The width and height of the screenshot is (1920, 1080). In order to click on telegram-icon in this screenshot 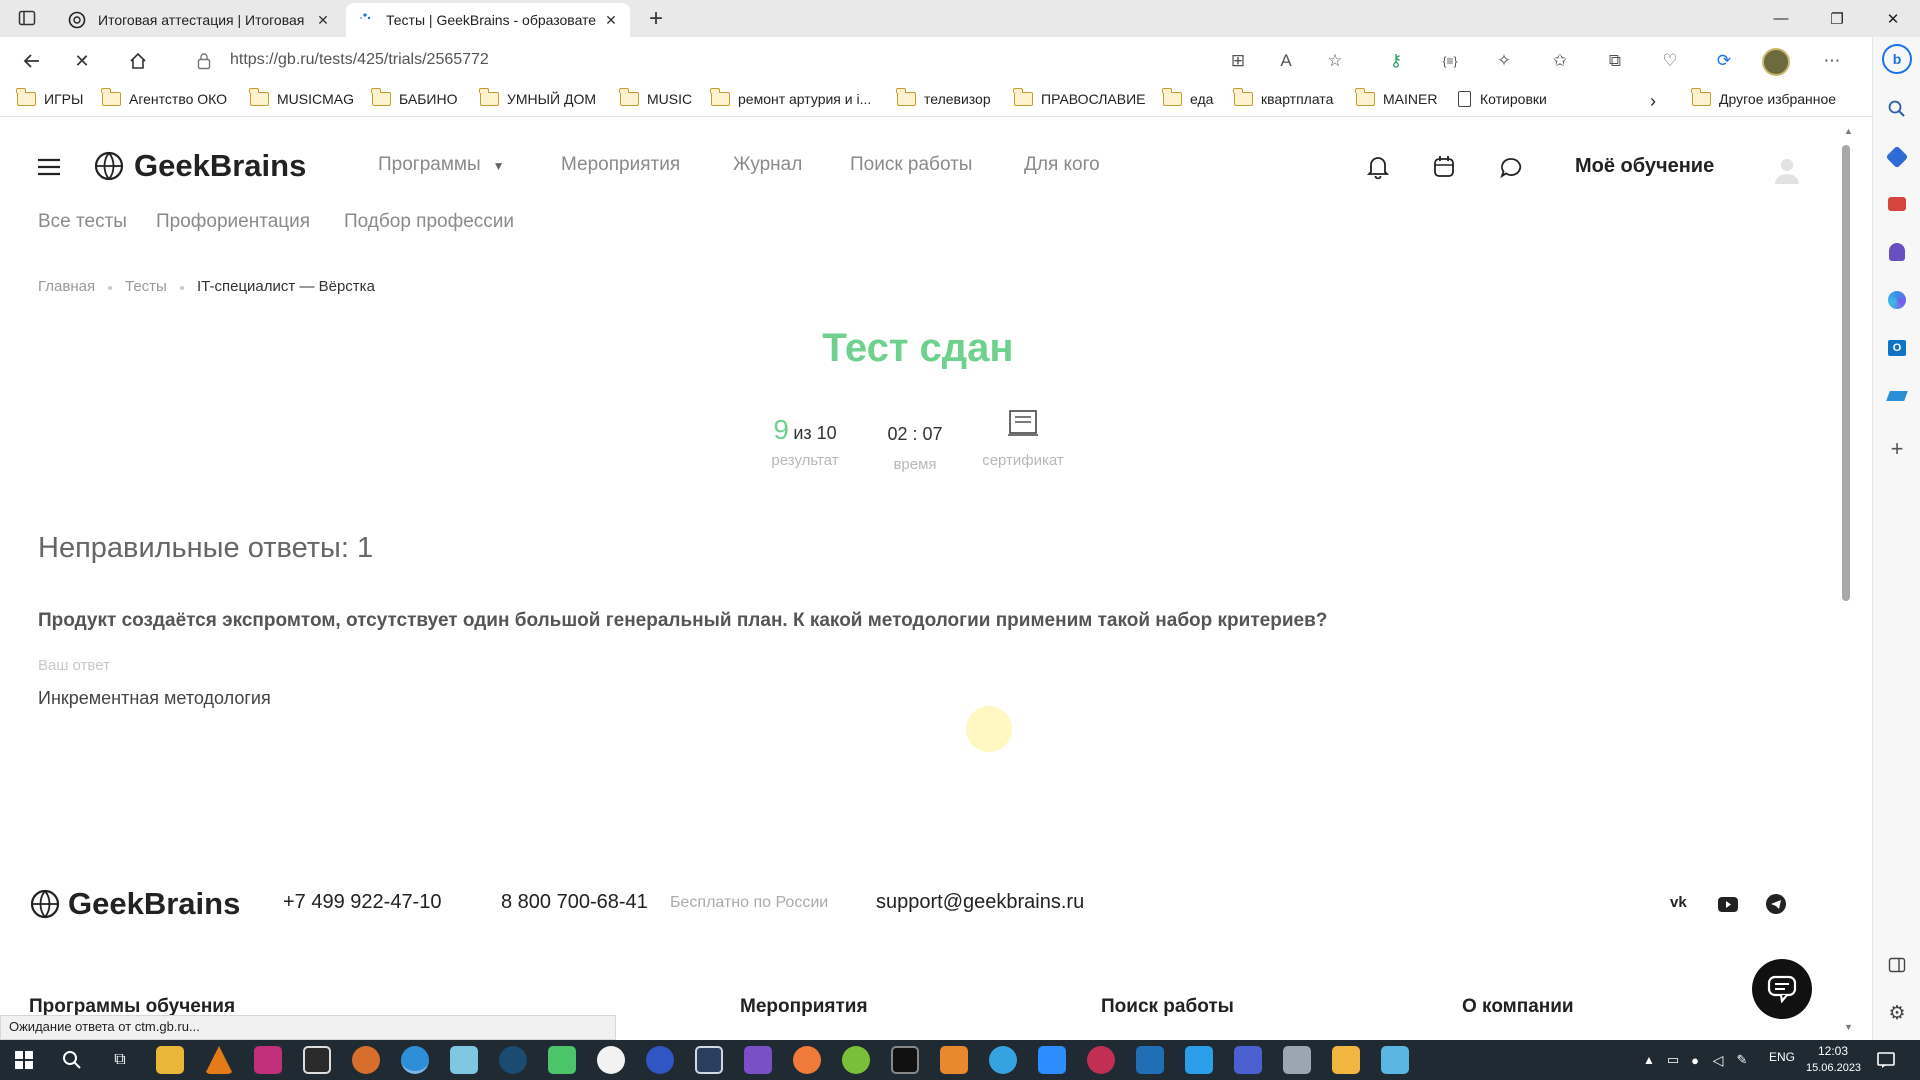, I will do `click(1776, 904)`.